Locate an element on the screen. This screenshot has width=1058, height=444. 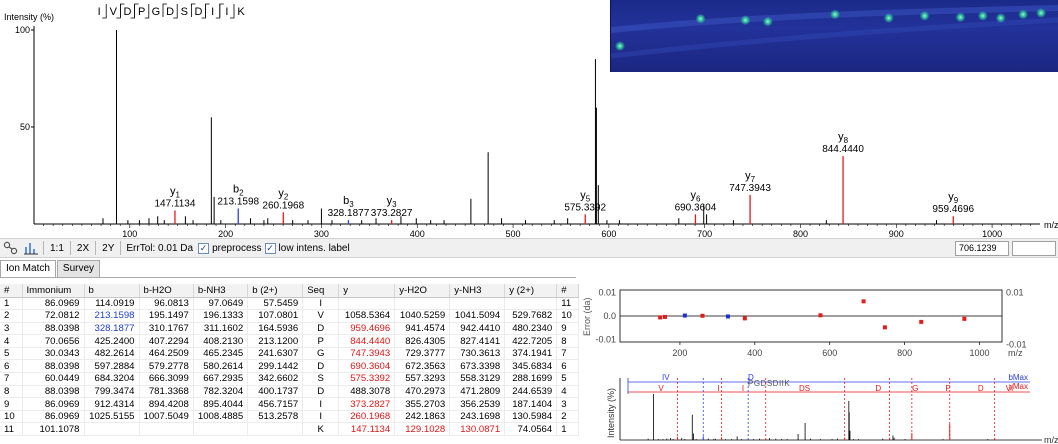
table-cell: 895.4044 is located at coordinates (221, 404).